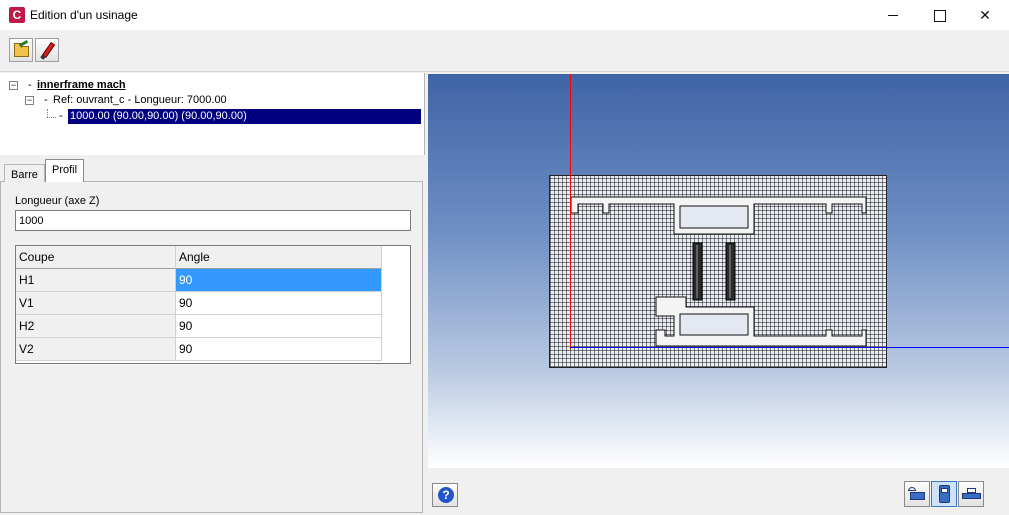 This screenshot has width=1009, height=515. Describe the element at coordinates (279, 257) in the screenshot. I see `column-header-angle: Angle` at that location.